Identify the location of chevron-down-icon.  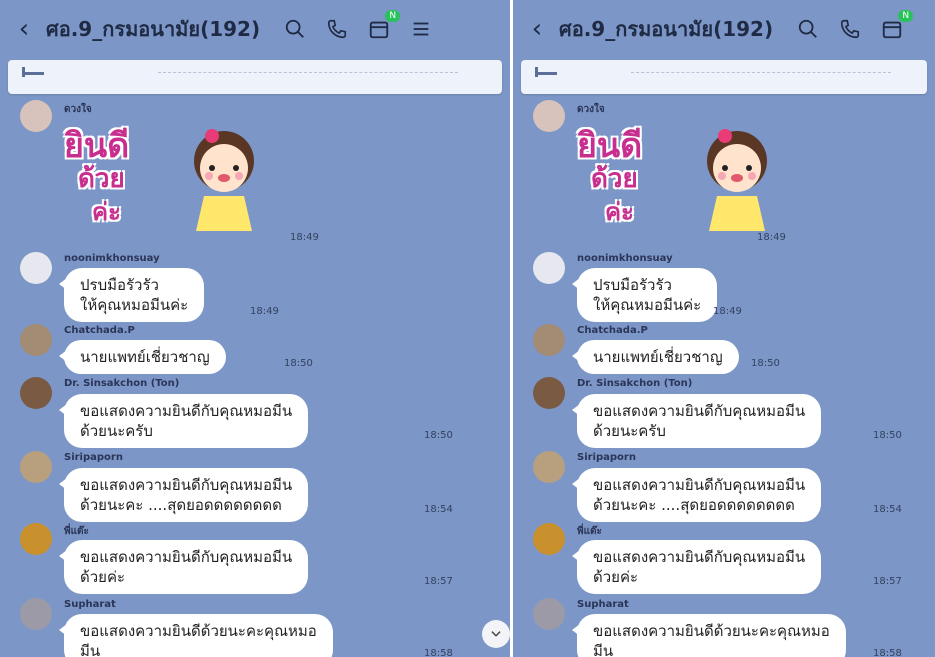
(496, 634).